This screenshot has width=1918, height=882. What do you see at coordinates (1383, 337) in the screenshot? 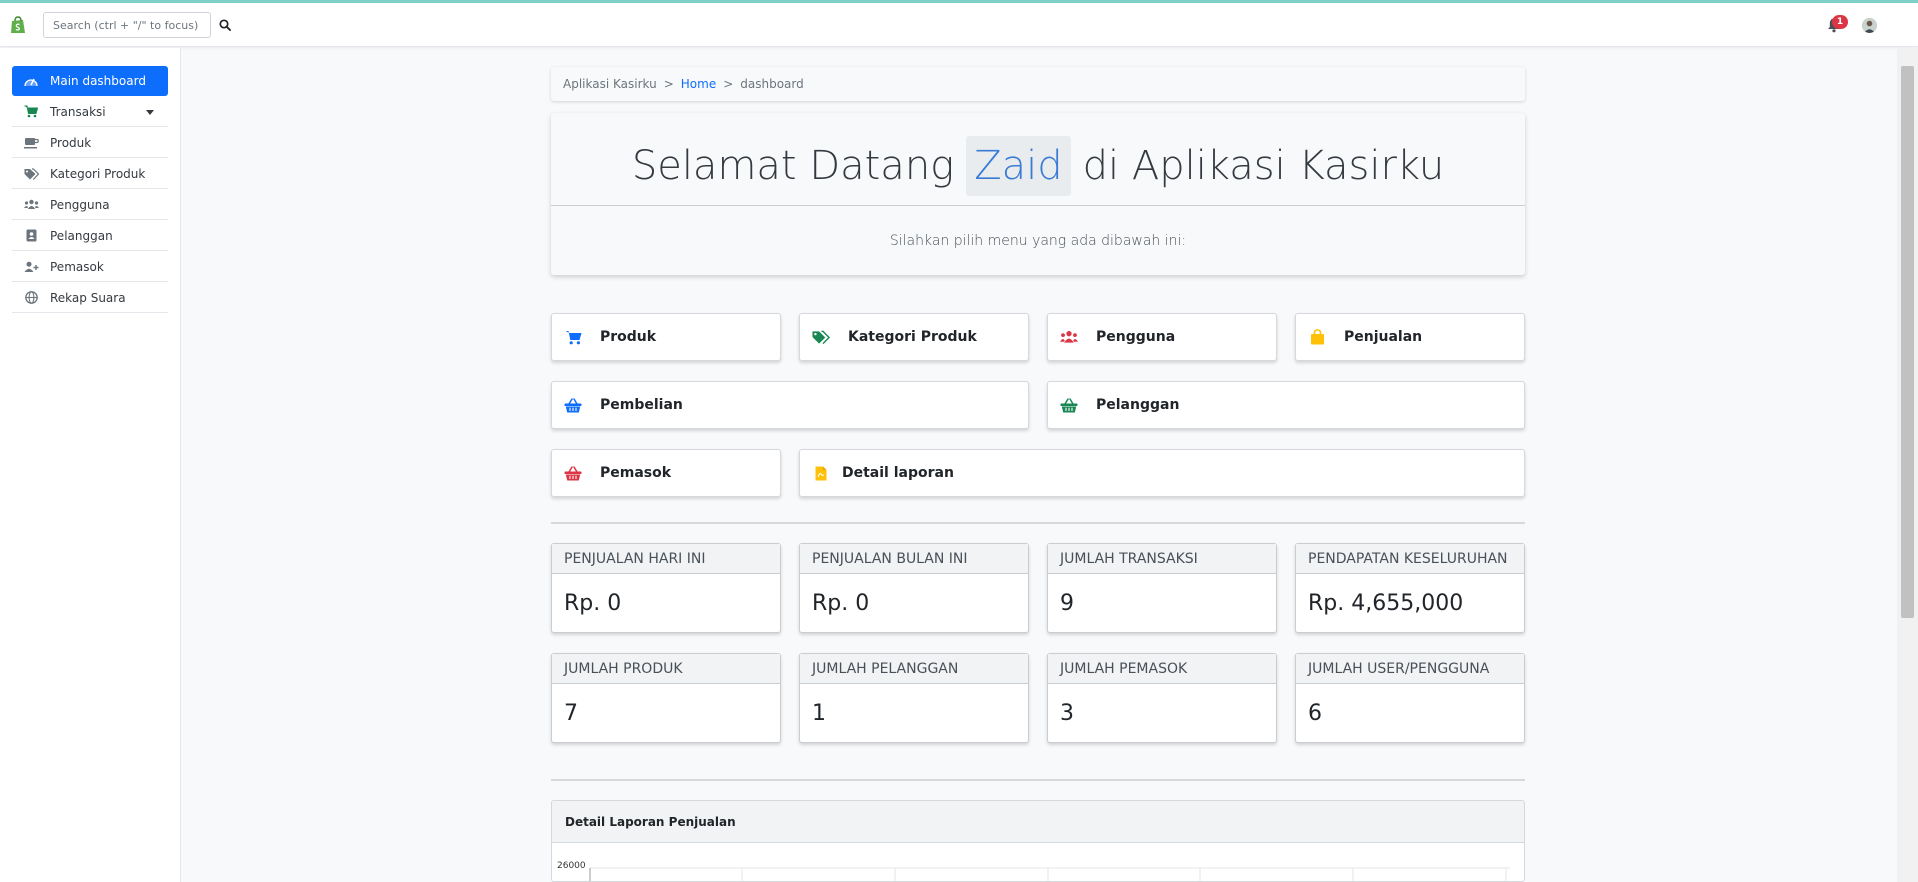
I see `menu-button-label: Penjualan` at bounding box center [1383, 337].